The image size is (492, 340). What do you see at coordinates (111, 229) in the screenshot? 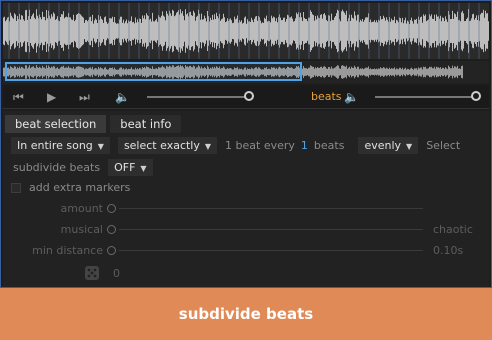
I see `musical-slider-knob` at bounding box center [111, 229].